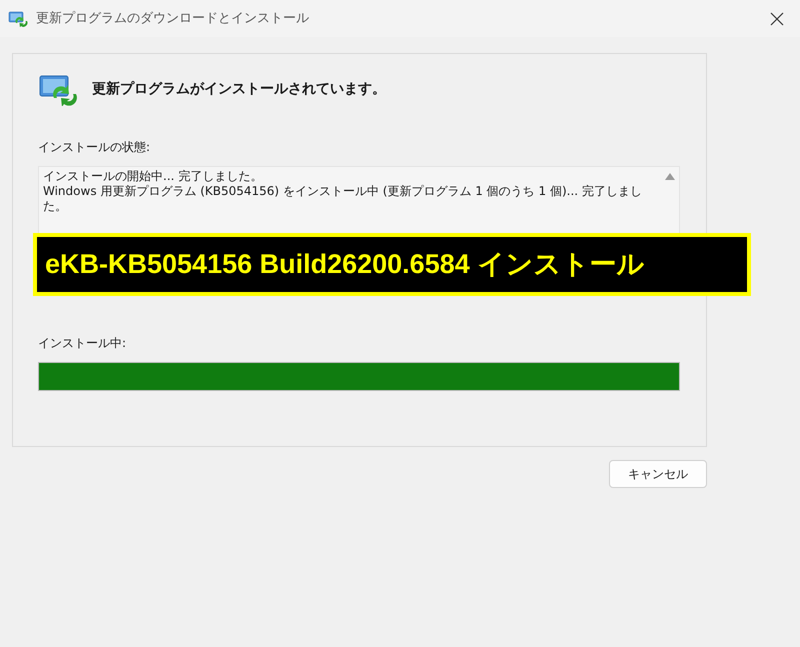  What do you see at coordinates (670, 176) in the screenshot?
I see `scroll-up-icon` at bounding box center [670, 176].